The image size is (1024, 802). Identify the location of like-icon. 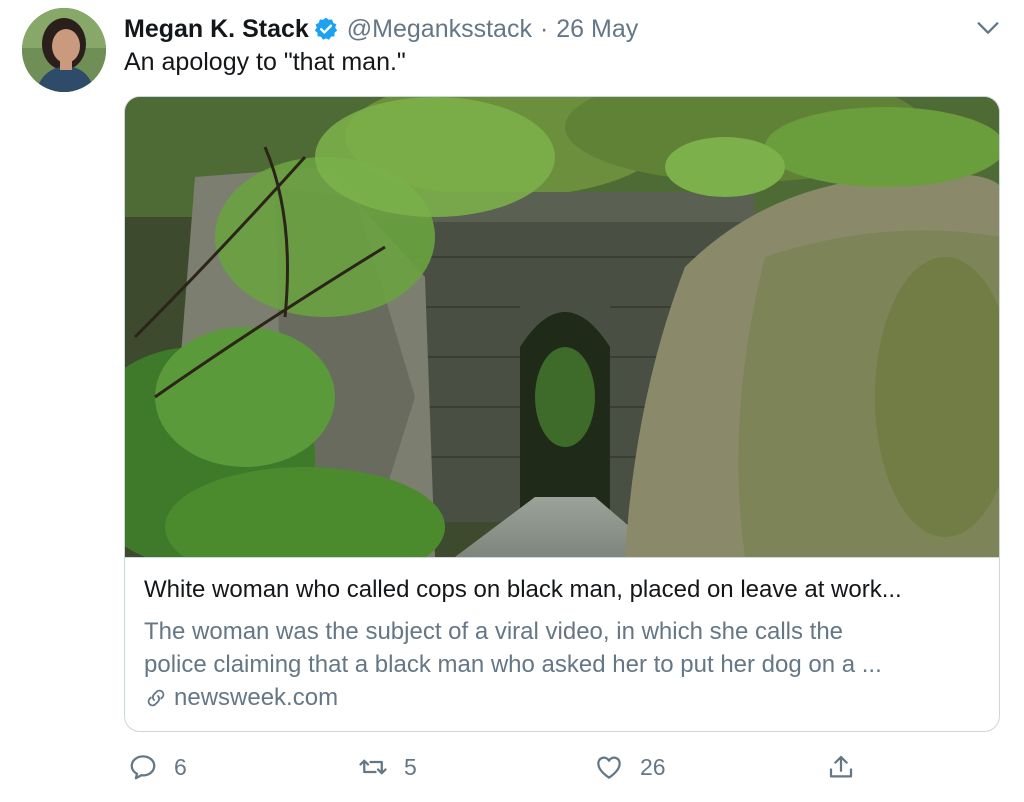
(609, 767).